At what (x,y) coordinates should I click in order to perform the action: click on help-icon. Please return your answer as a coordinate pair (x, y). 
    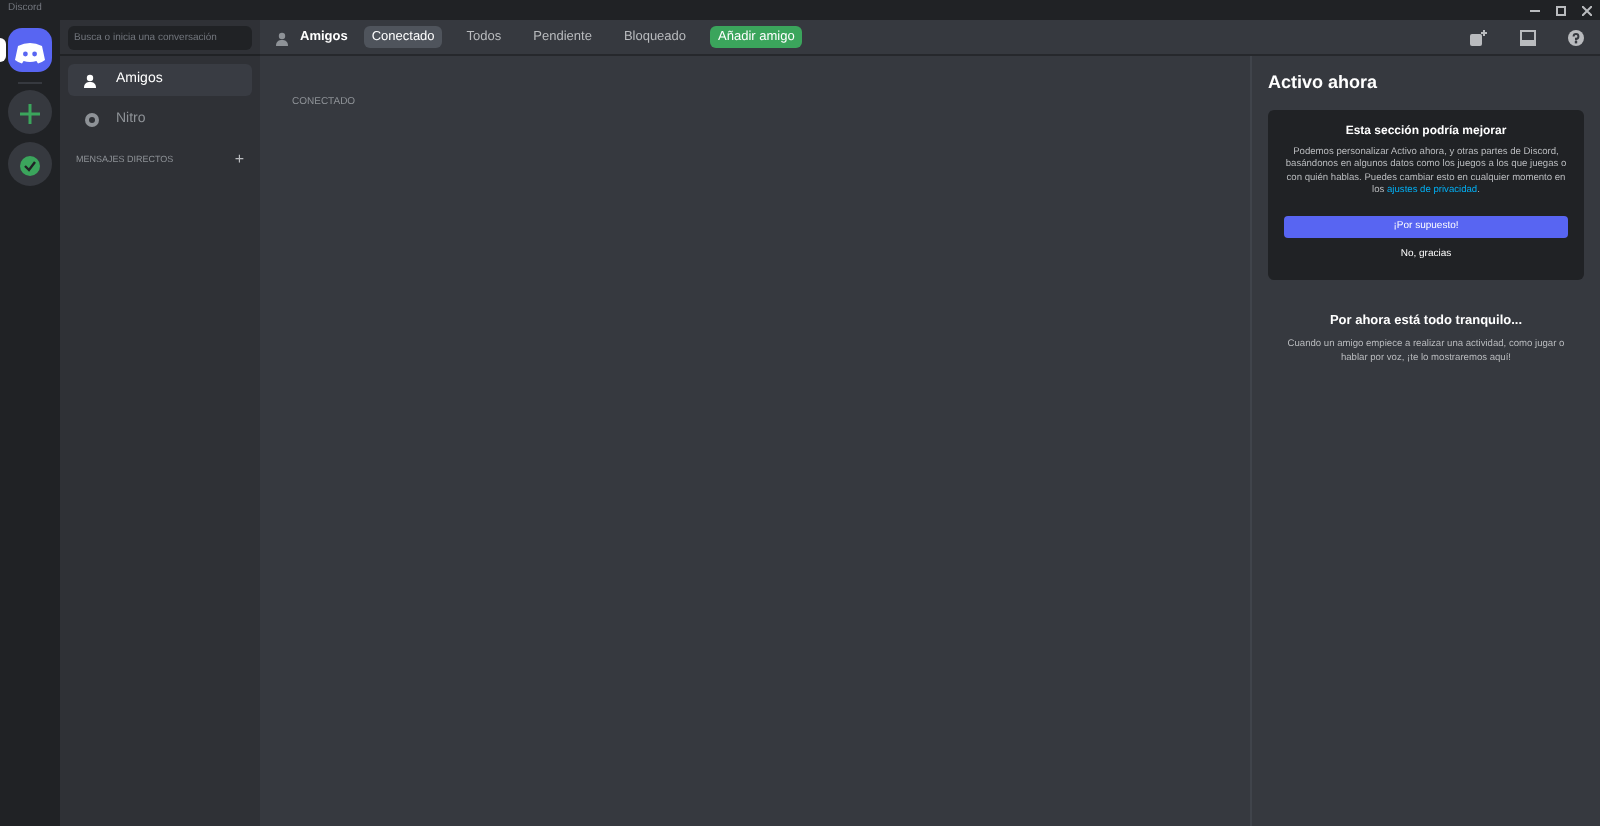
    Looking at the image, I should click on (1576, 37).